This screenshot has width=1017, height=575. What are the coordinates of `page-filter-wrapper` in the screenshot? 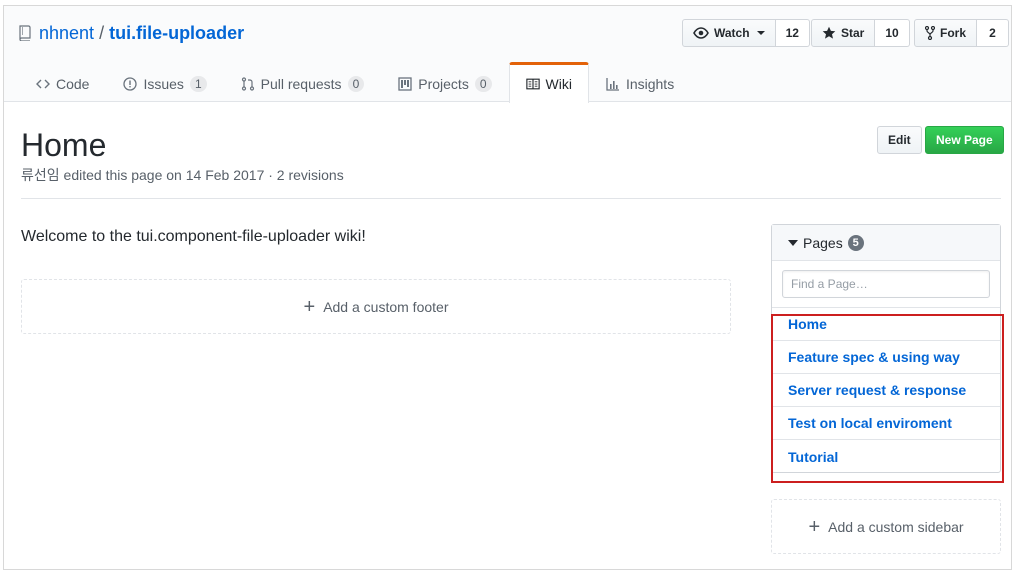 It's located at (886, 284).